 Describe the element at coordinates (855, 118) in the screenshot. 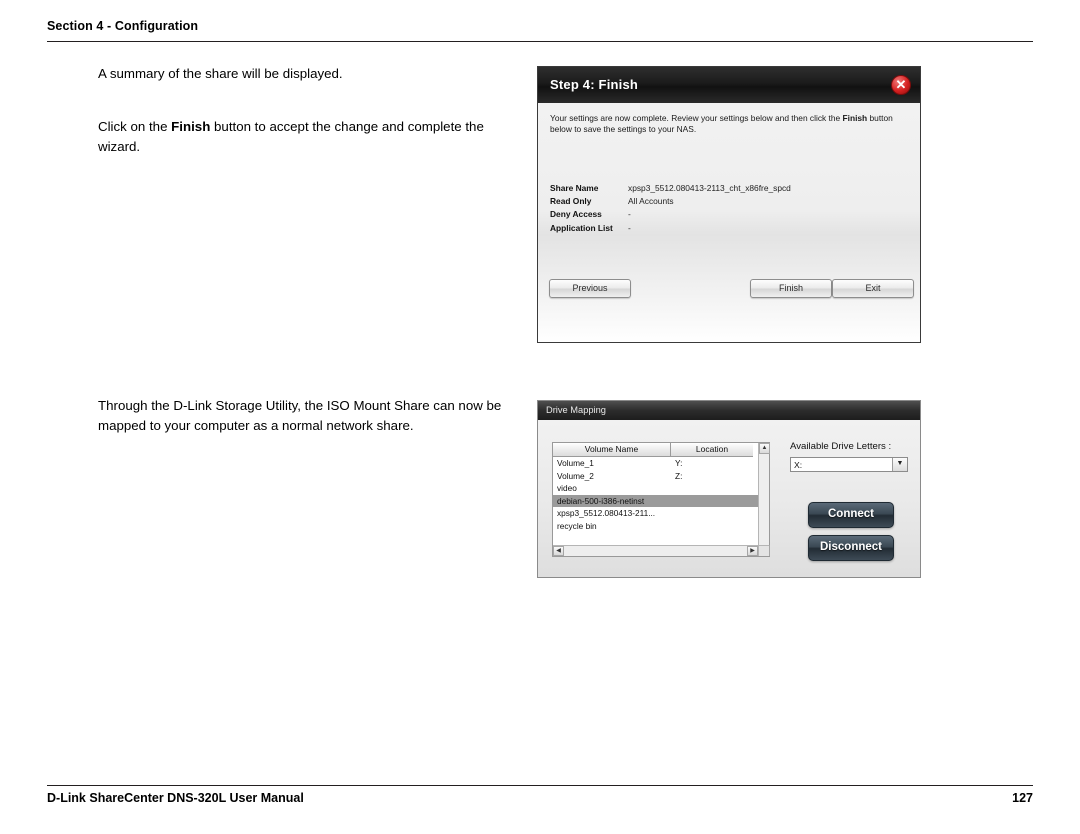

I see `wizard-desc-bold: Finish` at that location.